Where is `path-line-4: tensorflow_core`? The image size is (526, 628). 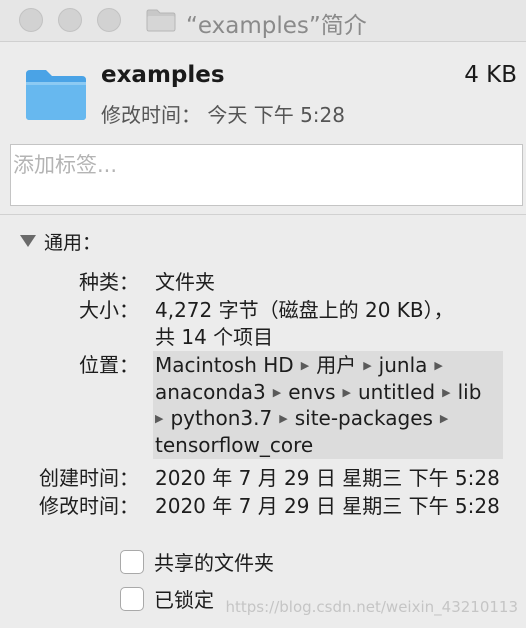 path-line-4: tensorflow_core is located at coordinates (234, 445).